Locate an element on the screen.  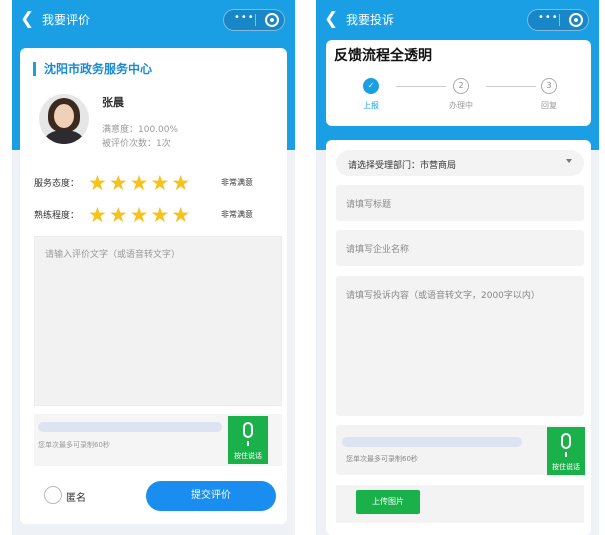
step-label: 办理中 is located at coordinates (461, 105).